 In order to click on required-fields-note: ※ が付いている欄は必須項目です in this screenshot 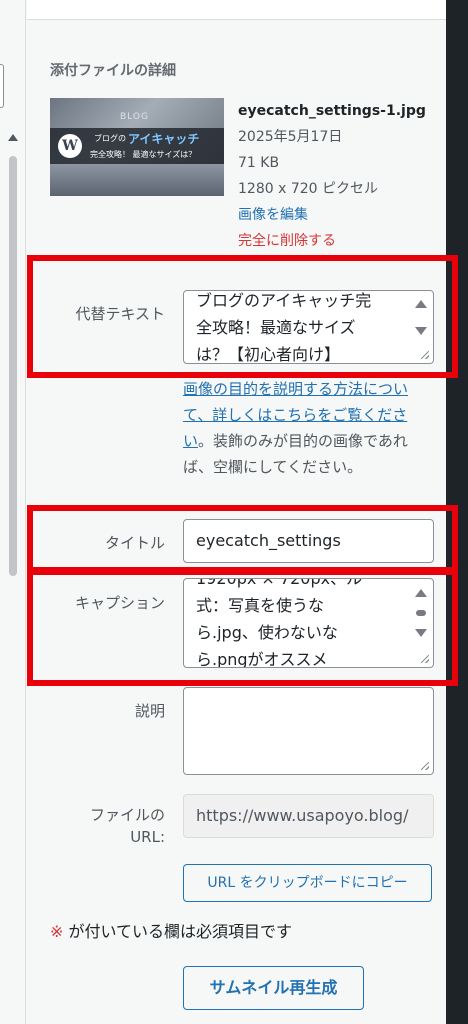, I will do `click(171, 930)`.